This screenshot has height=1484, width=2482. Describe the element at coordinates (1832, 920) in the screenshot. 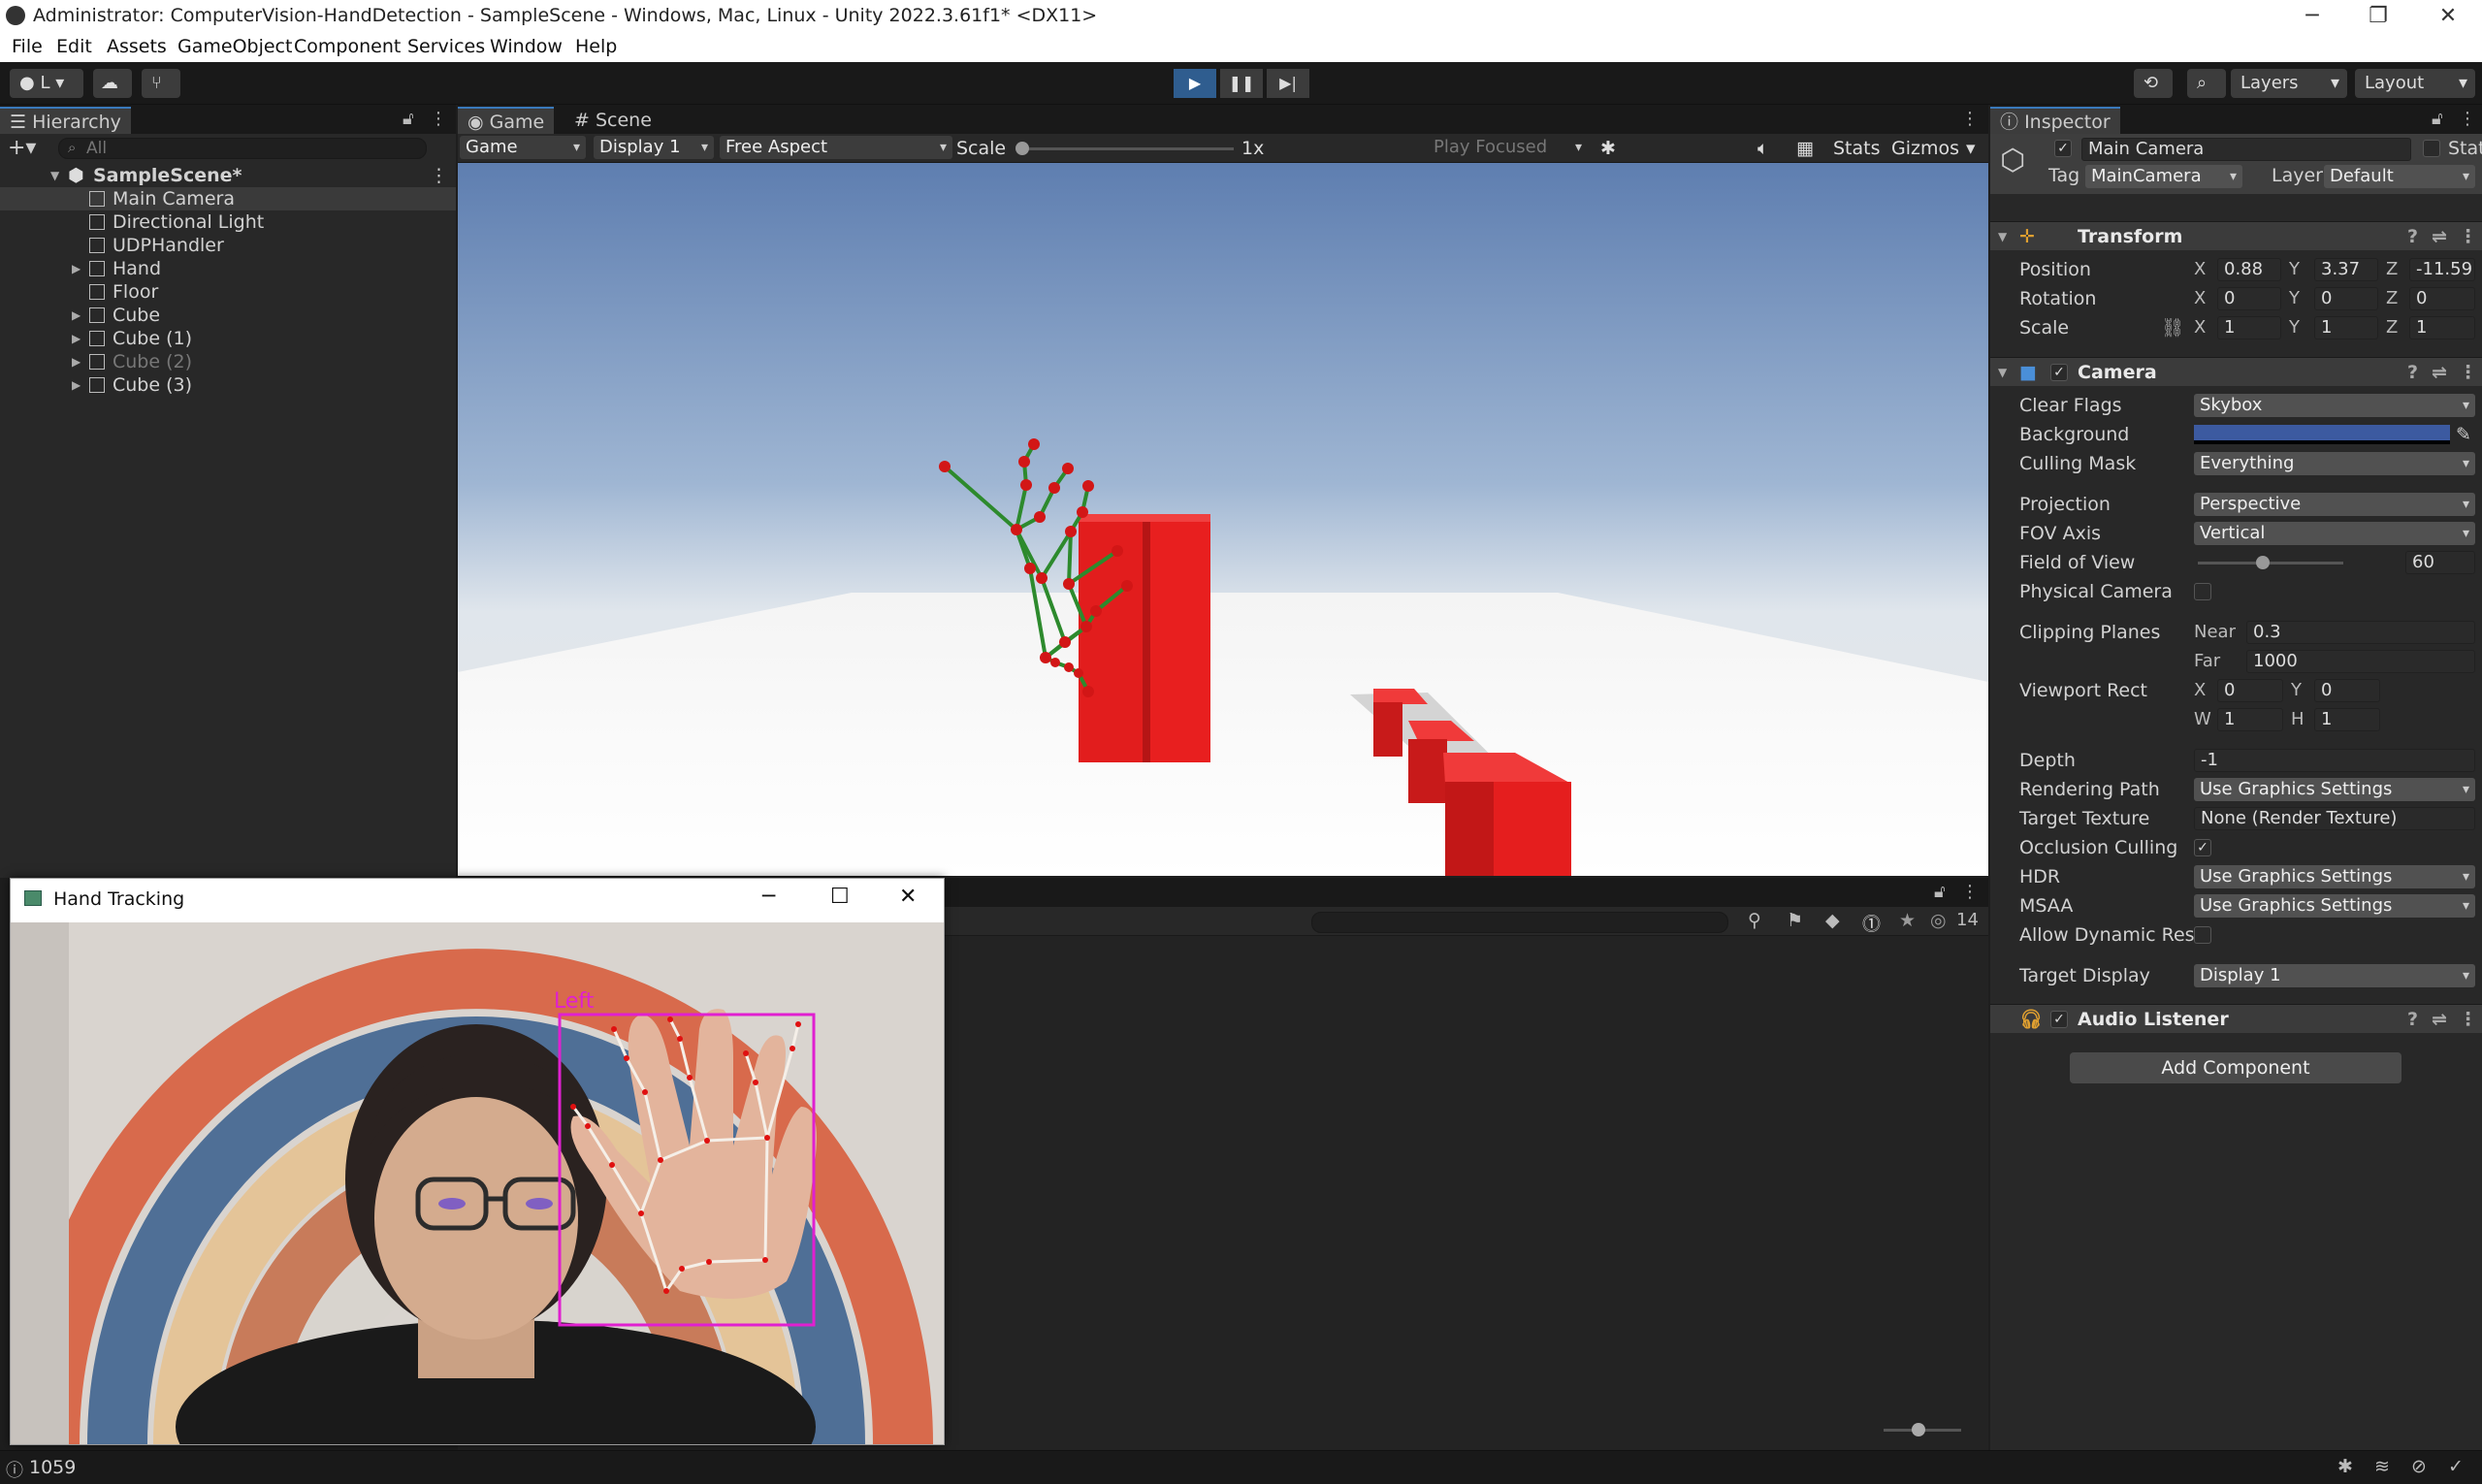

I see `warning-filter-icon: ◆` at that location.